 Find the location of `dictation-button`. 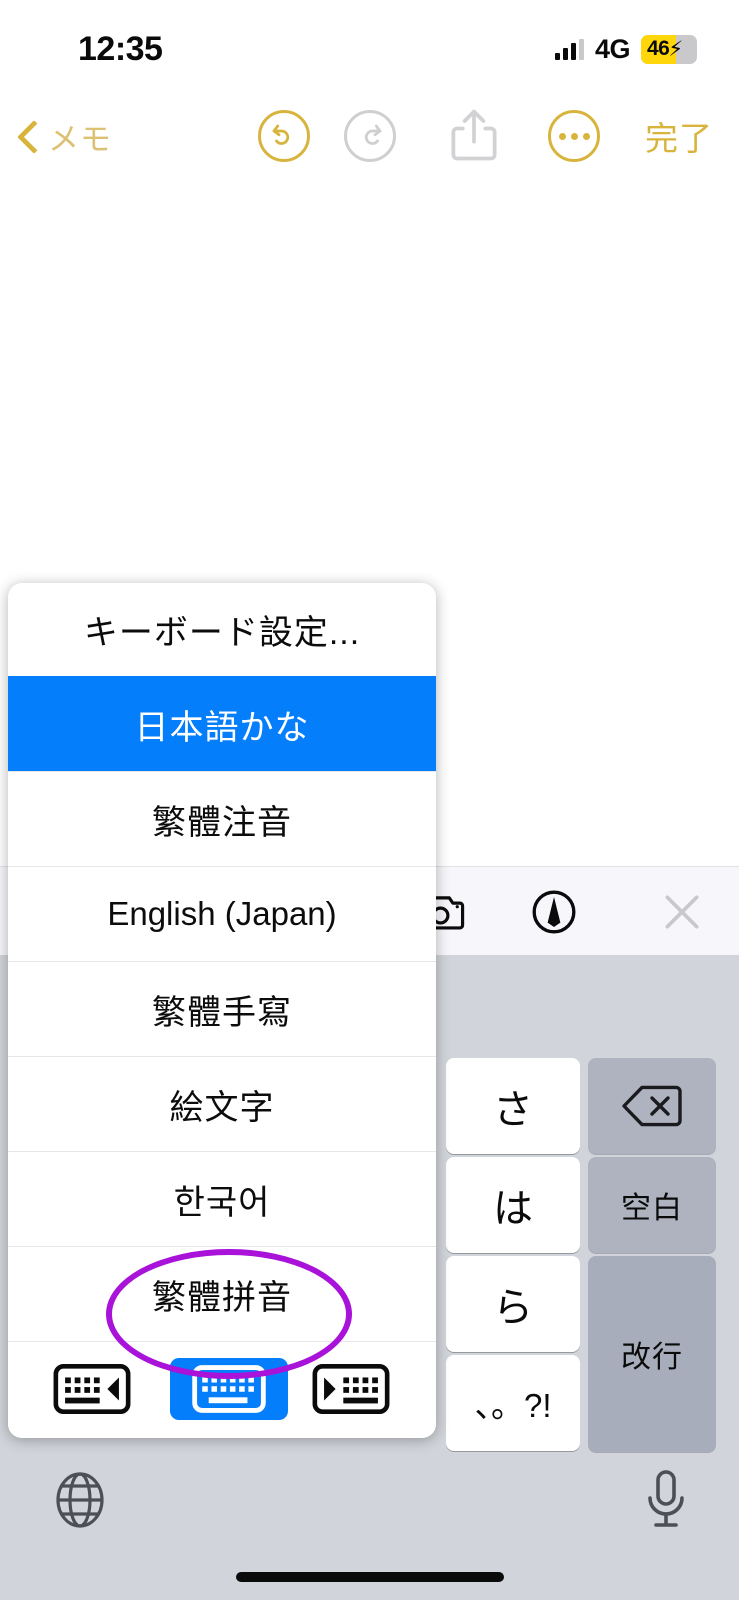

dictation-button is located at coordinates (666, 1500).